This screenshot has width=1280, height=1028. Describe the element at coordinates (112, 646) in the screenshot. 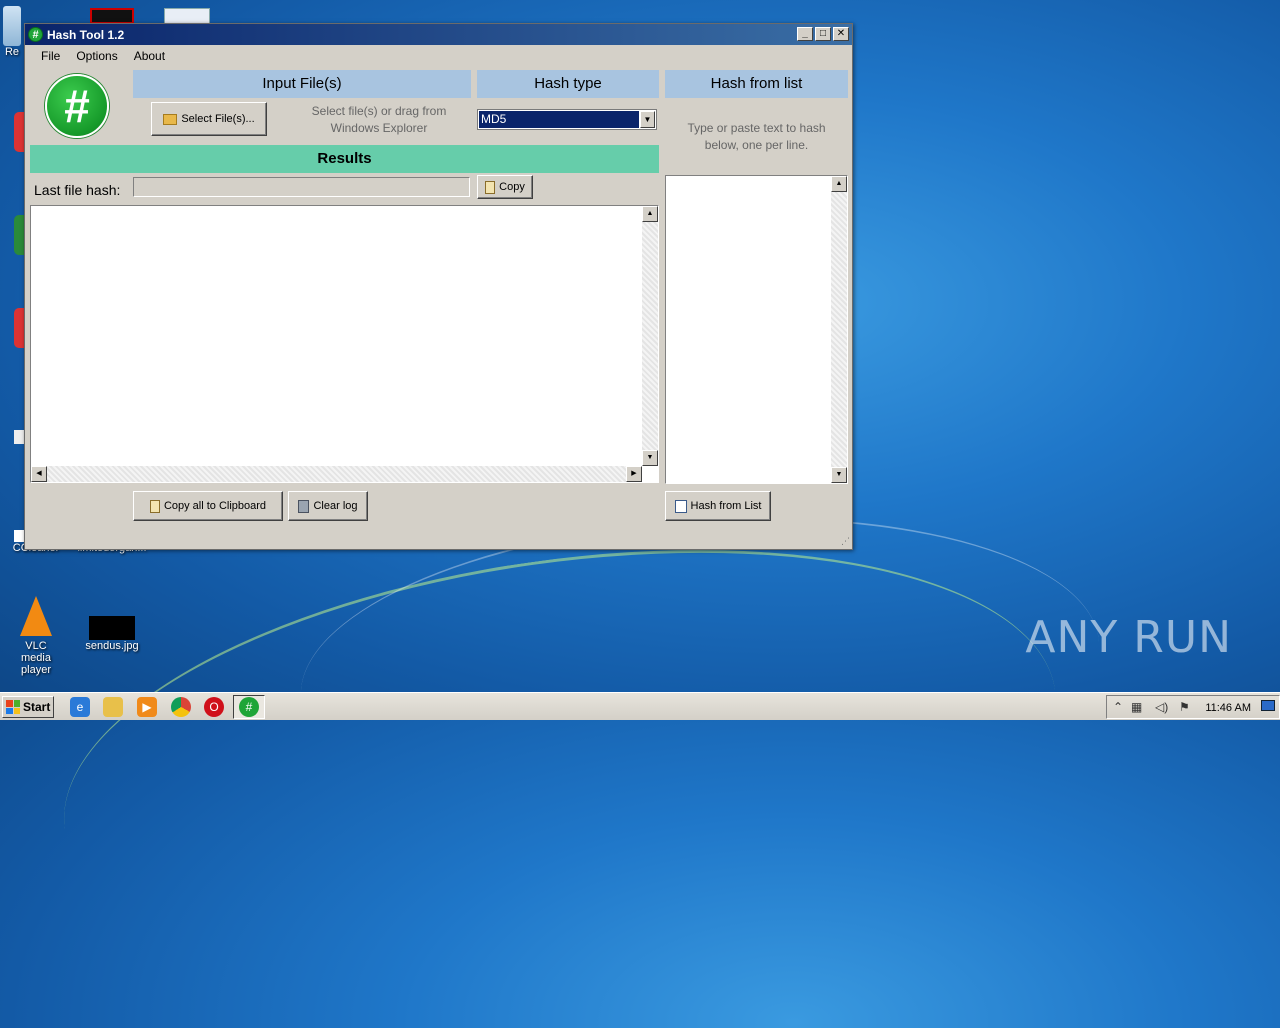

I see `desktop-icon-label: sendus.jpg` at that location.